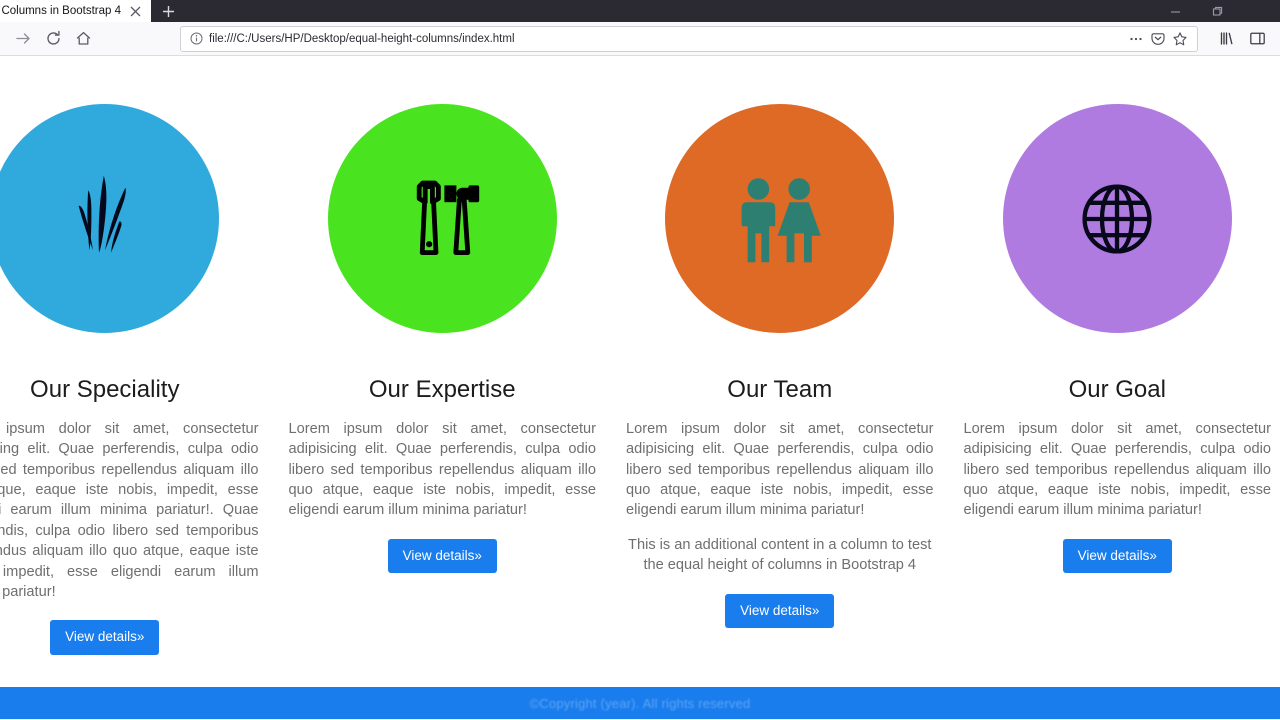  I want to click on tab-strip: Columns in Bootstrap 4, so click(640, 11).